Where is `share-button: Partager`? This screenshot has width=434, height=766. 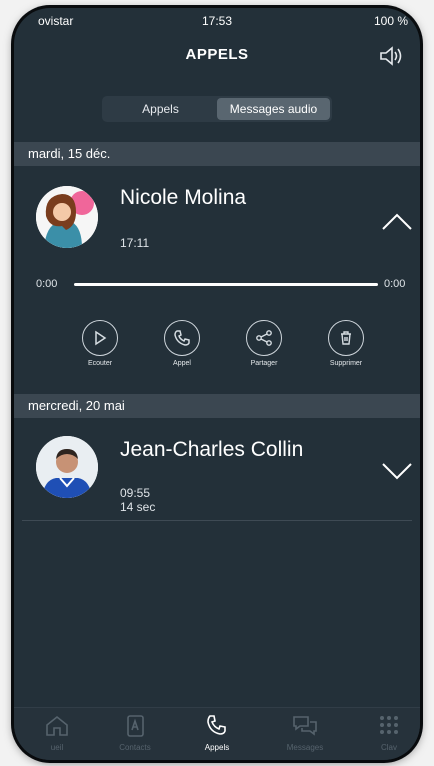 share-button: Partager is located at coordinates (264, 343).